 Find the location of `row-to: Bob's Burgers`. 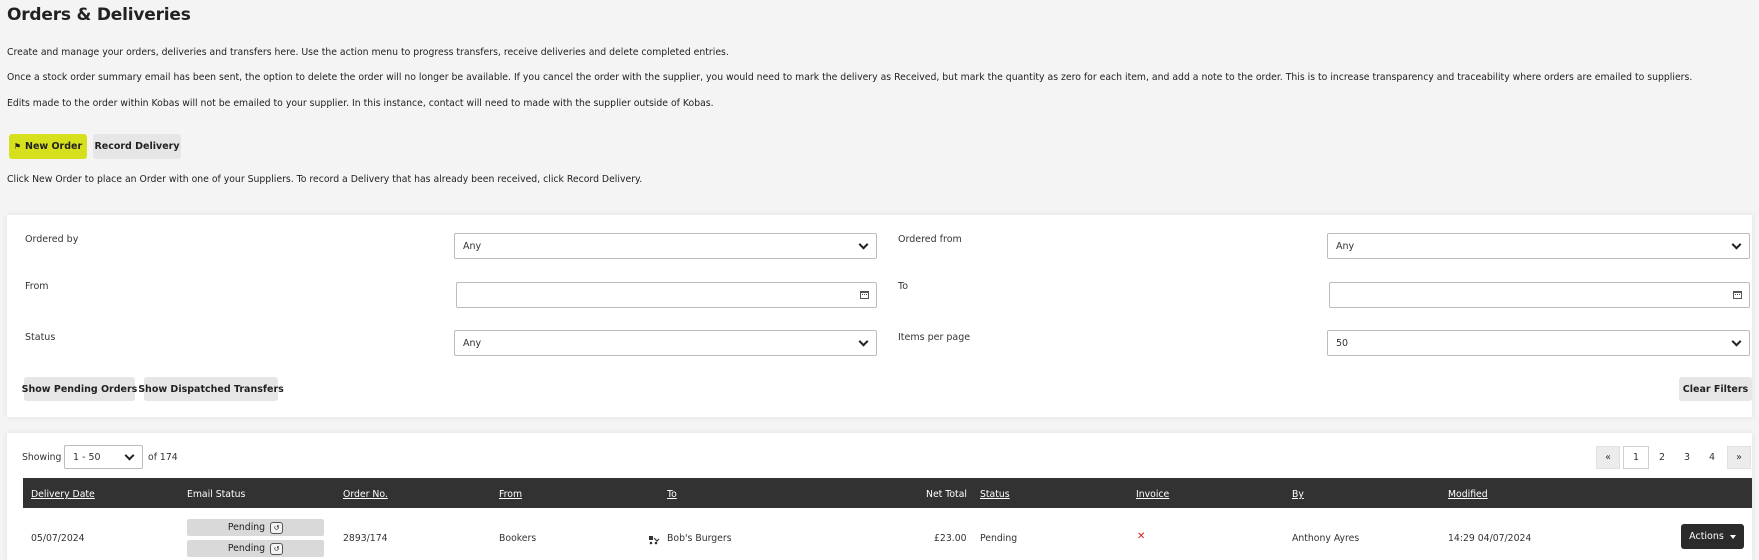

row-to: Bob's Burgers is located at coordinates (699, 538).